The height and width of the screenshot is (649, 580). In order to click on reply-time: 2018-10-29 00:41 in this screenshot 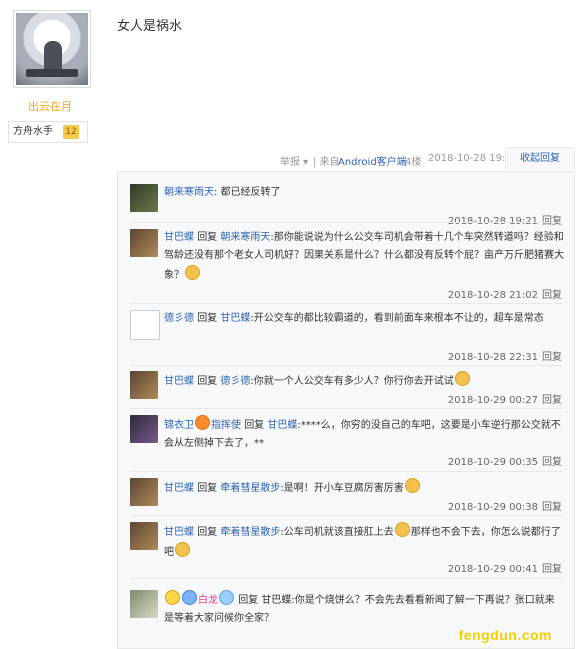, I will do `click(492, 569)`.